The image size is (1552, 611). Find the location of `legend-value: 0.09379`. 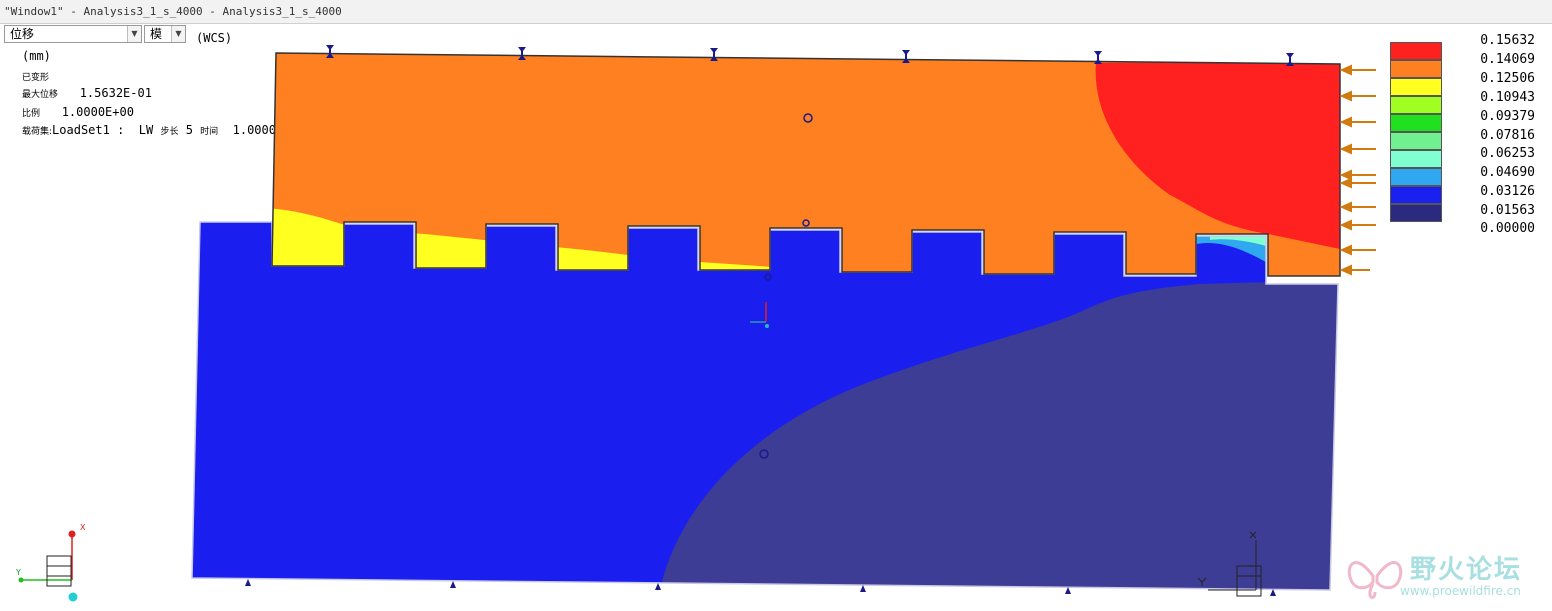

legend-value: 0.09379 is located at coordinates (1507, 116).